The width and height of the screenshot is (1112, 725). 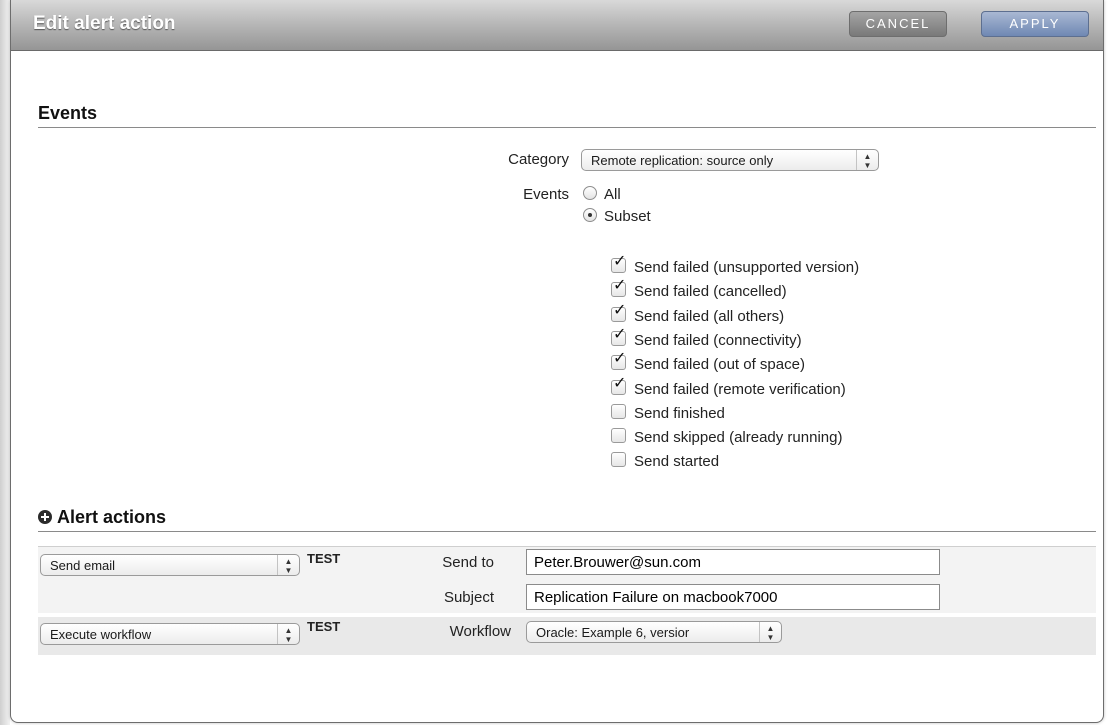 I want to click on event-checkbox-item: ✓ Send failed (all others), so click(x=698, y=313).